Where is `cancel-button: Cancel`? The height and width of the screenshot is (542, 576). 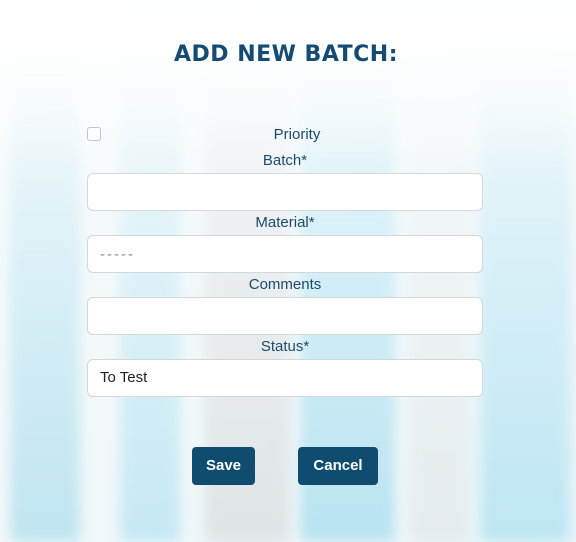 cancel-button: Cancel is located at coordinates (338, 466).